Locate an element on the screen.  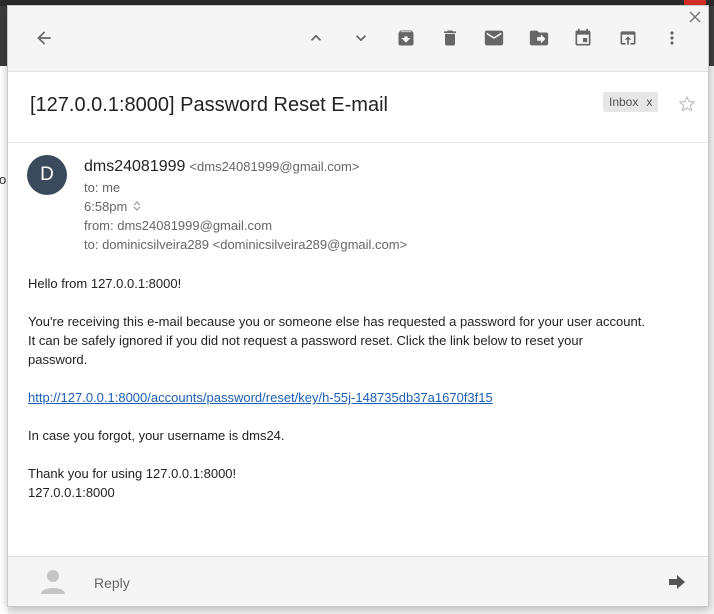
back-arrow-icon is located at coordinates (44, 38).